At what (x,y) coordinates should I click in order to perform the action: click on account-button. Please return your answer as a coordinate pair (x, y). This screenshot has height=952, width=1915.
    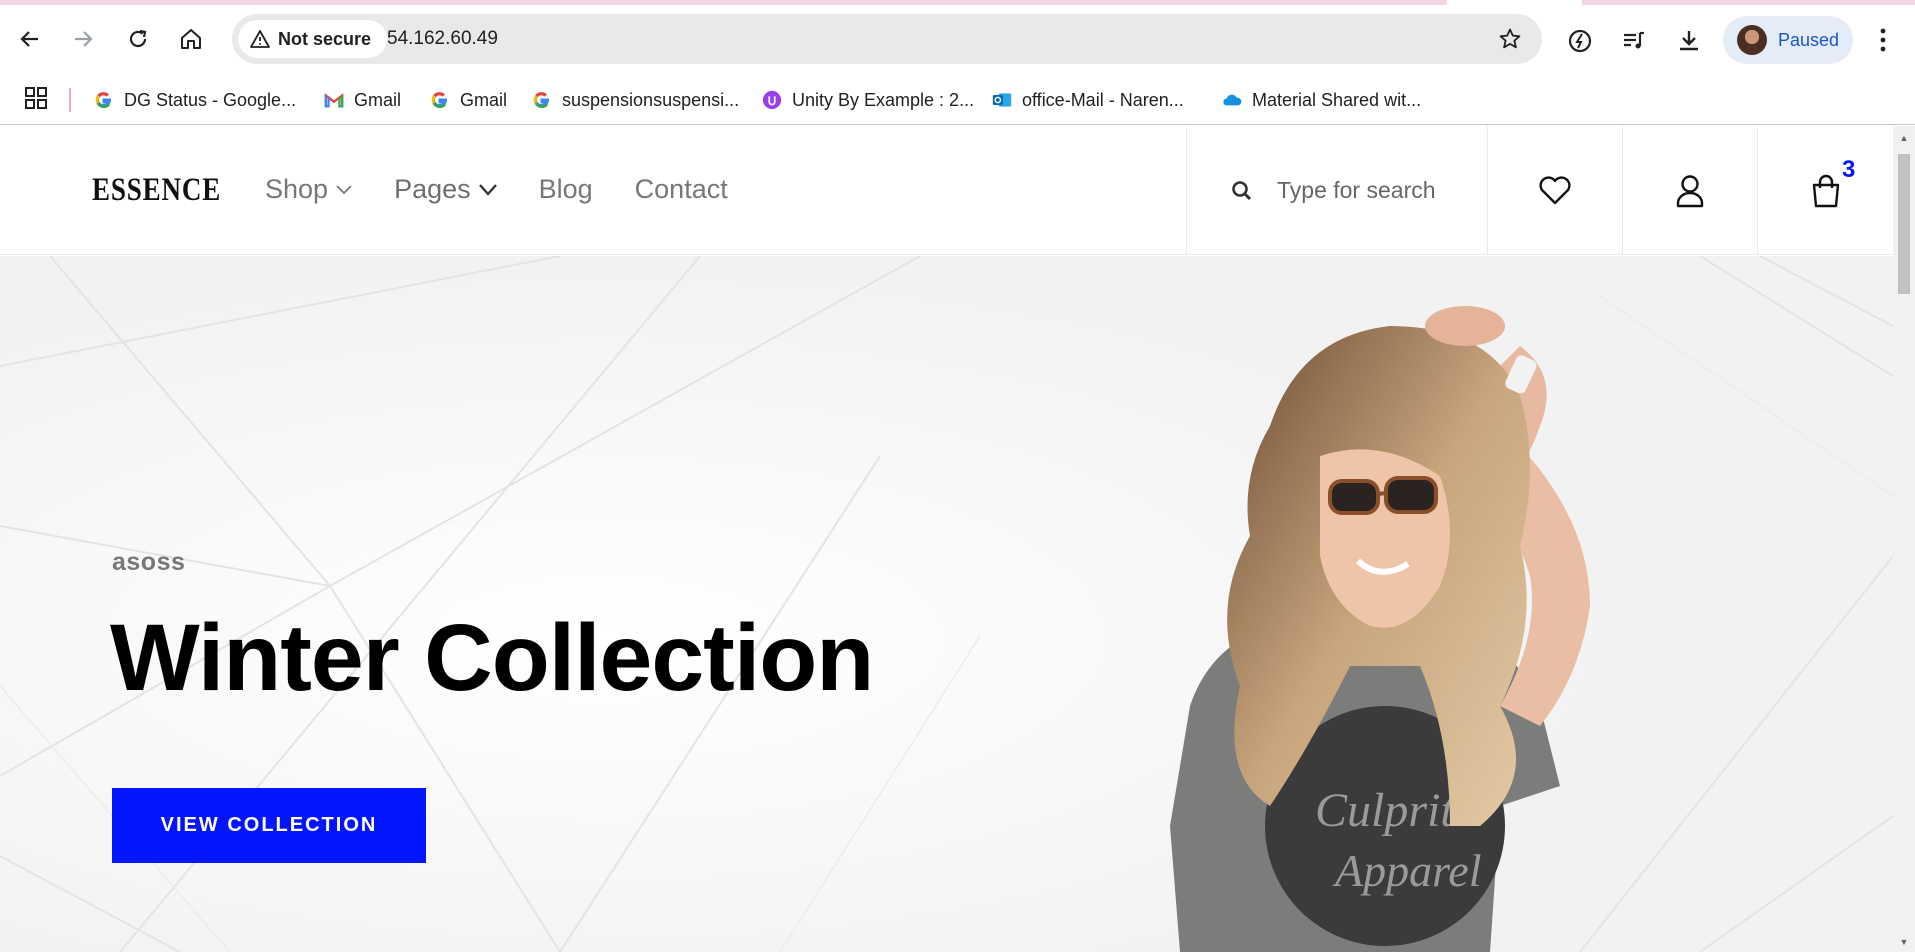
    Looking at the image, I should click on (1690, 190).